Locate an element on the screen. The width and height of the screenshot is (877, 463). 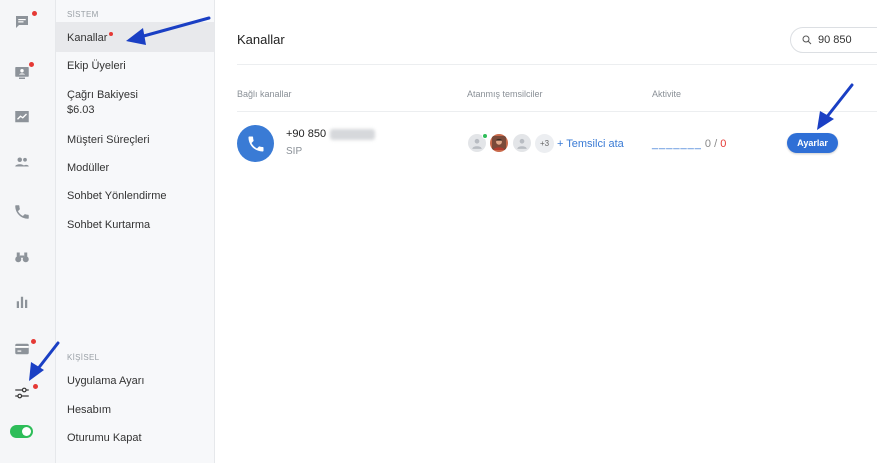
nav-item-sohbet-kurtarma: Sohbet Kurtarma is located at coordinates (135, 225).